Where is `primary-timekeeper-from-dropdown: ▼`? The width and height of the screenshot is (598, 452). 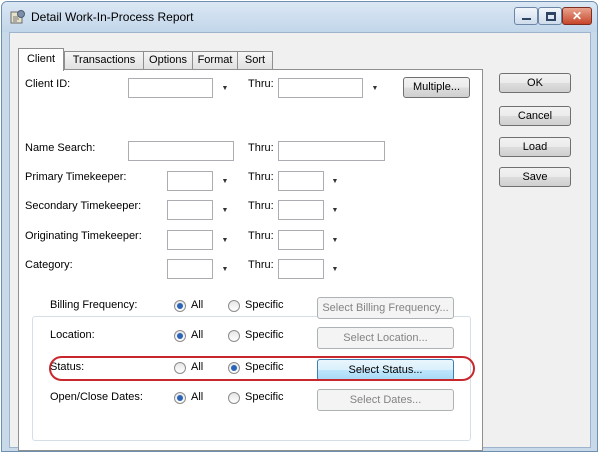
primary-timekeeper-from-dropdown: ▼ is located at coordinates (225, 181).